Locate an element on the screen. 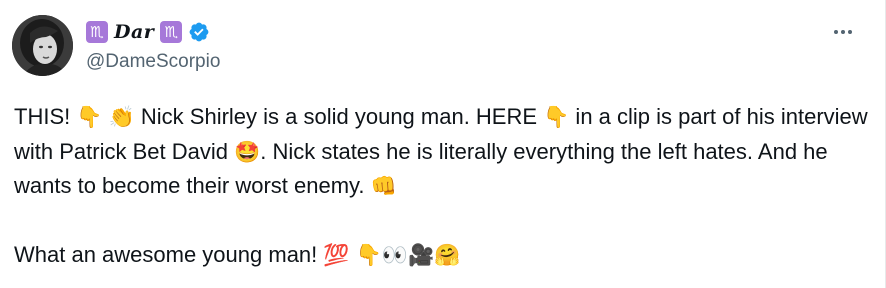  display-name: Dar is located at coordinates (134, 32).